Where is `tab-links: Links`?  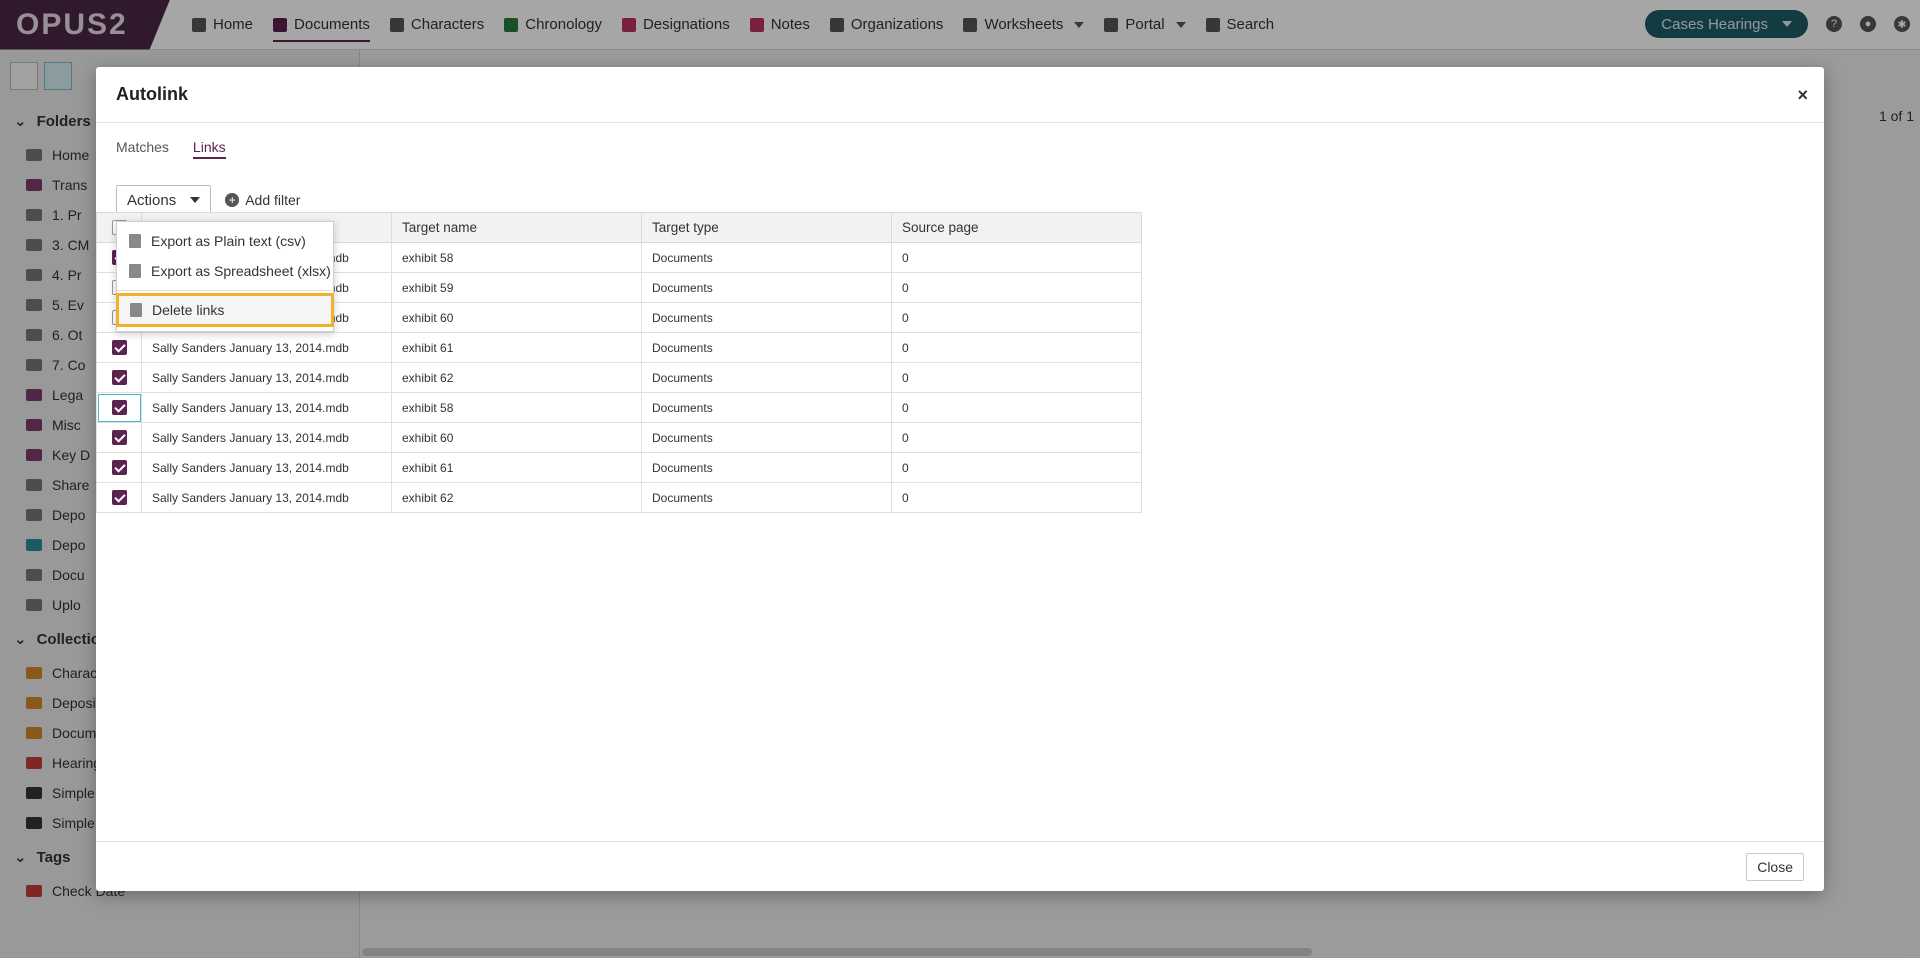 tab-links: Links is located at coordinates (209, 149).